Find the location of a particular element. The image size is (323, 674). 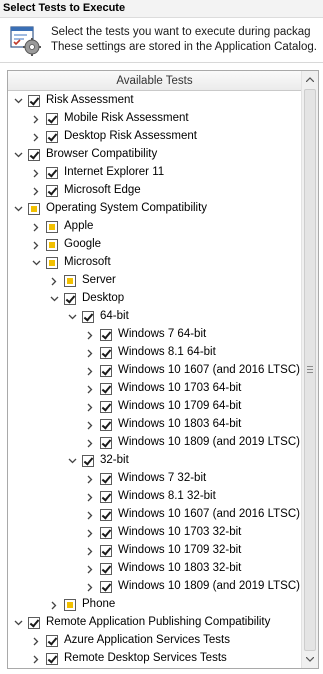

vertical-scrollbar is located at coordinates (309, 369).